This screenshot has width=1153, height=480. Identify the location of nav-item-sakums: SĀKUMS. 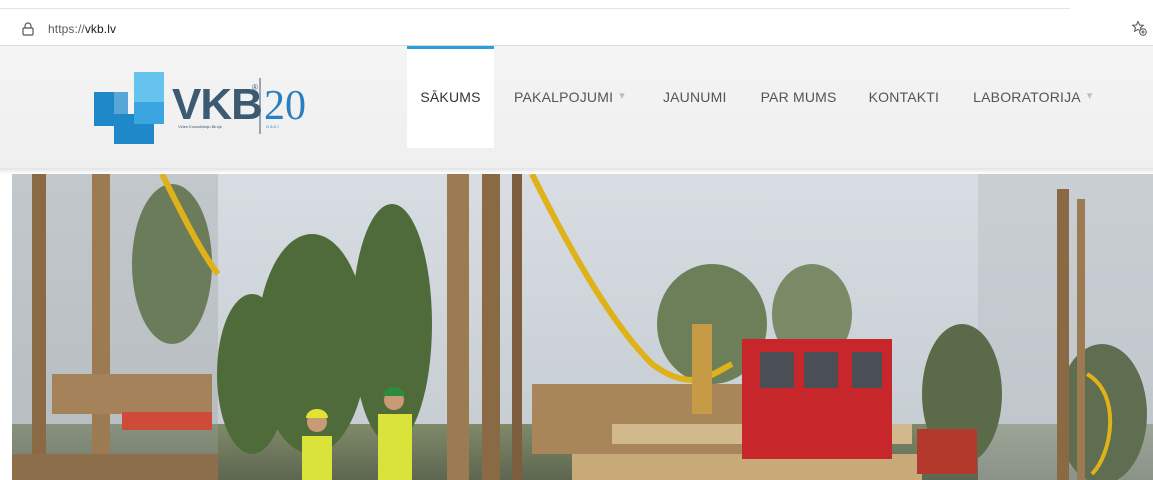
(450, 97).